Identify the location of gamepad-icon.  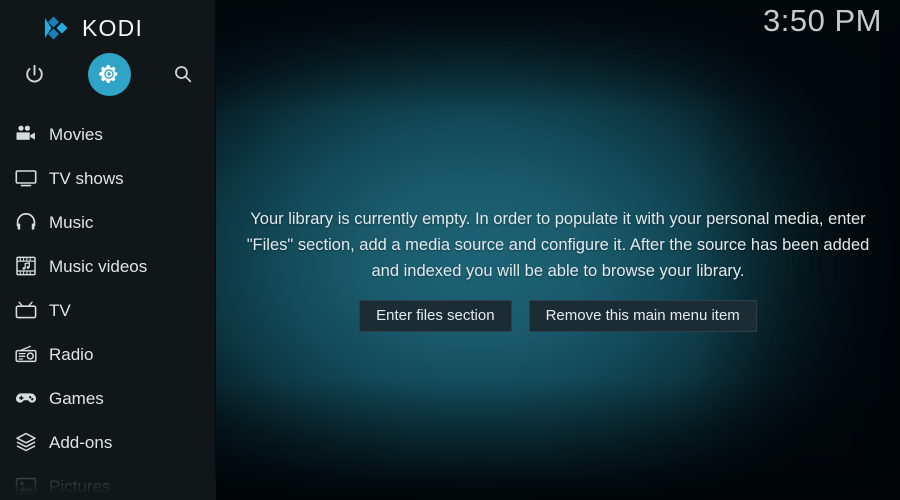
(26, 398).